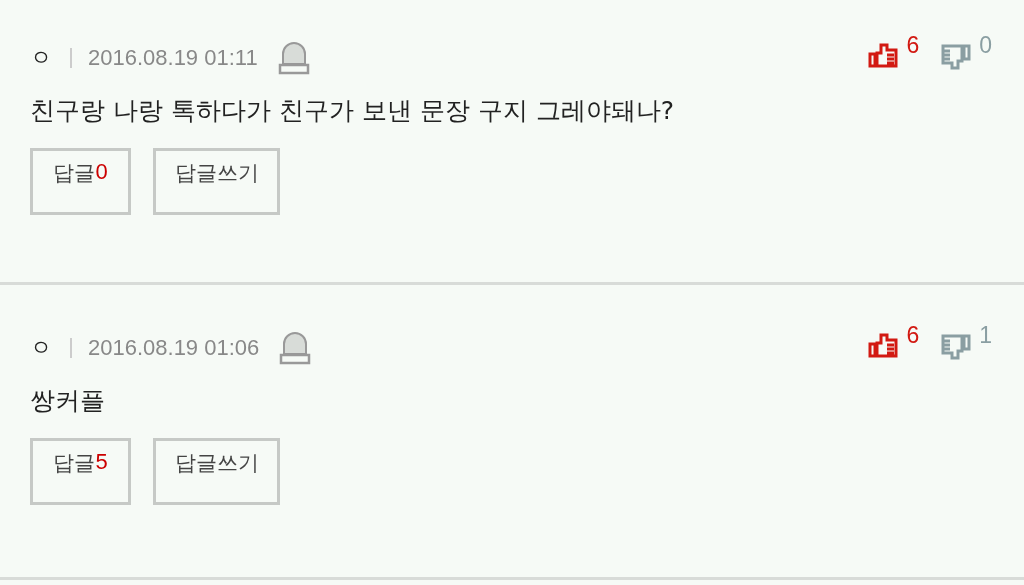 This screenshot has width=1024, height=585. Describe the element at coordinates (985, 335) in the screenshot. I see `dislike-count: 1` at that location.